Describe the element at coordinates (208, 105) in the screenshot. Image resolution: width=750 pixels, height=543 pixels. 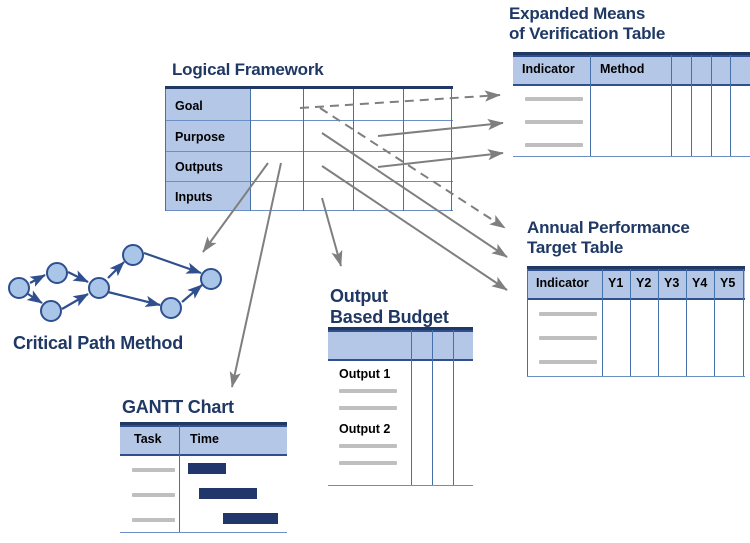
I see `logical-framework-row-goal: Goal` at that location.